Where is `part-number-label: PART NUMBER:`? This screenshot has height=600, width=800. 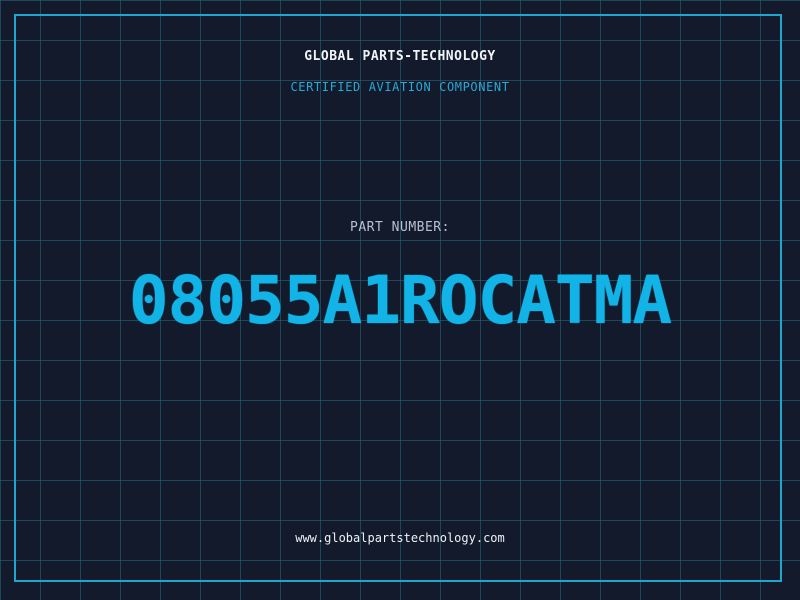
part-number-label: PART NUMBER: is located at coordinates (400, 227).